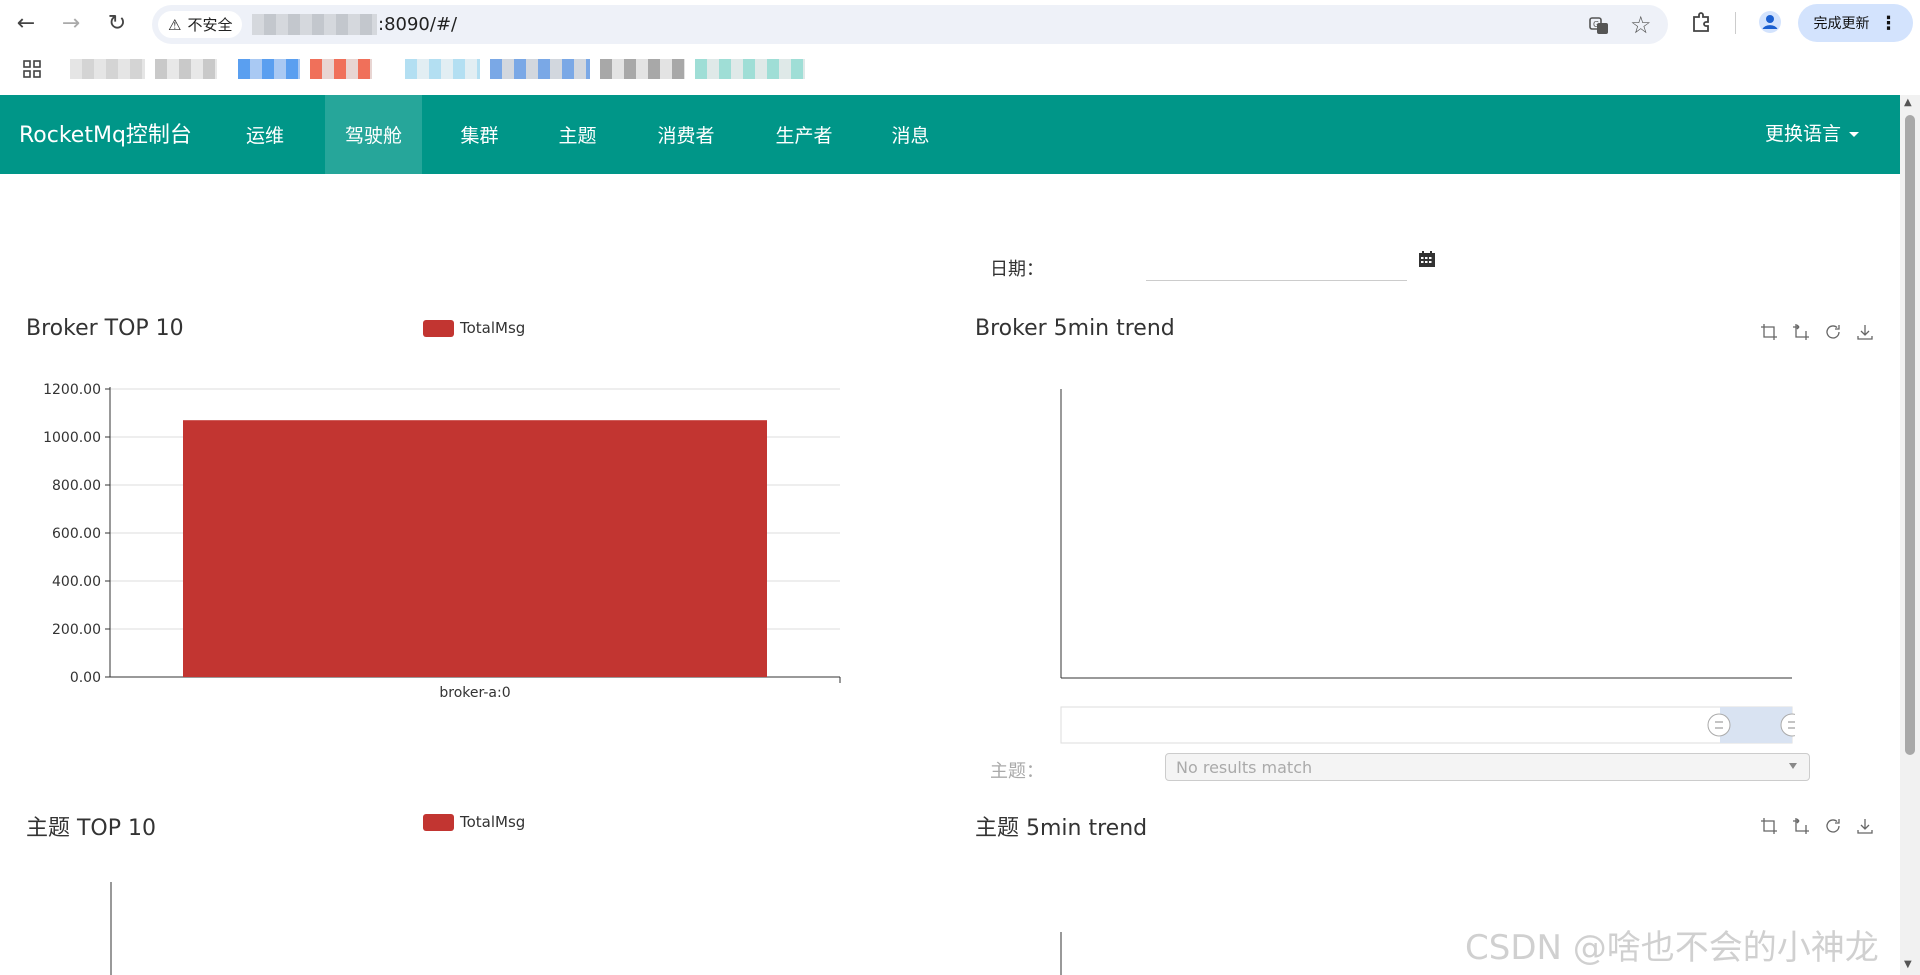  What do you see at coordinates (210, 25) in the screenshot?
I see `security-label: 不安全` at bounding box center [210, 25].